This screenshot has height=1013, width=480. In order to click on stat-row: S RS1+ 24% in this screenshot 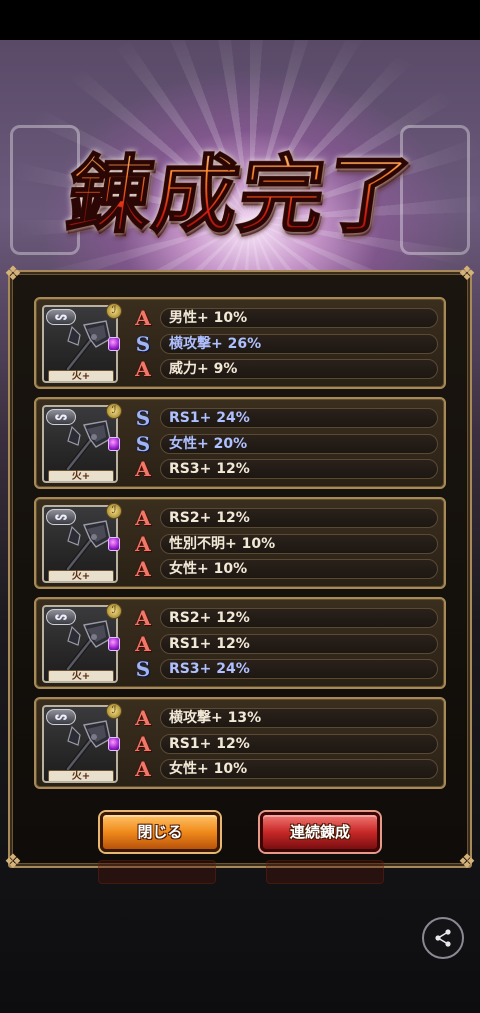, I will do `click(286, 418)`.